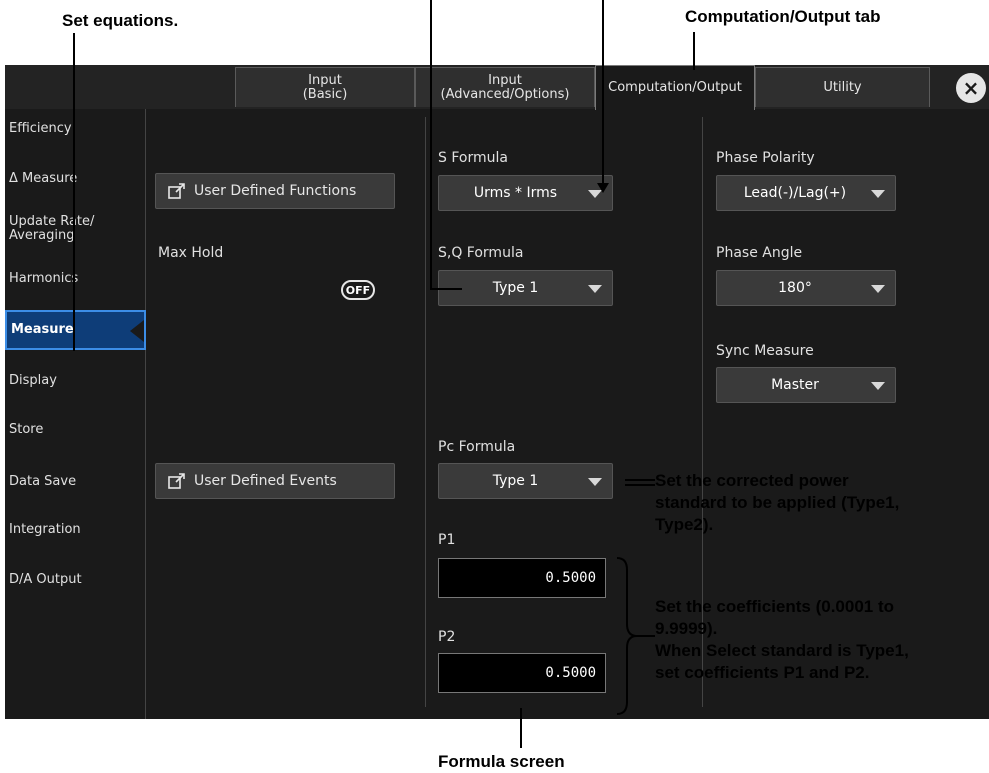 The width and height of the screenshot is (989, 773). What do you see at coordinates (43, 178) in the screenshot?
I see `sidebar-item-label: Δ Measure` at bounding box center [43, 178].